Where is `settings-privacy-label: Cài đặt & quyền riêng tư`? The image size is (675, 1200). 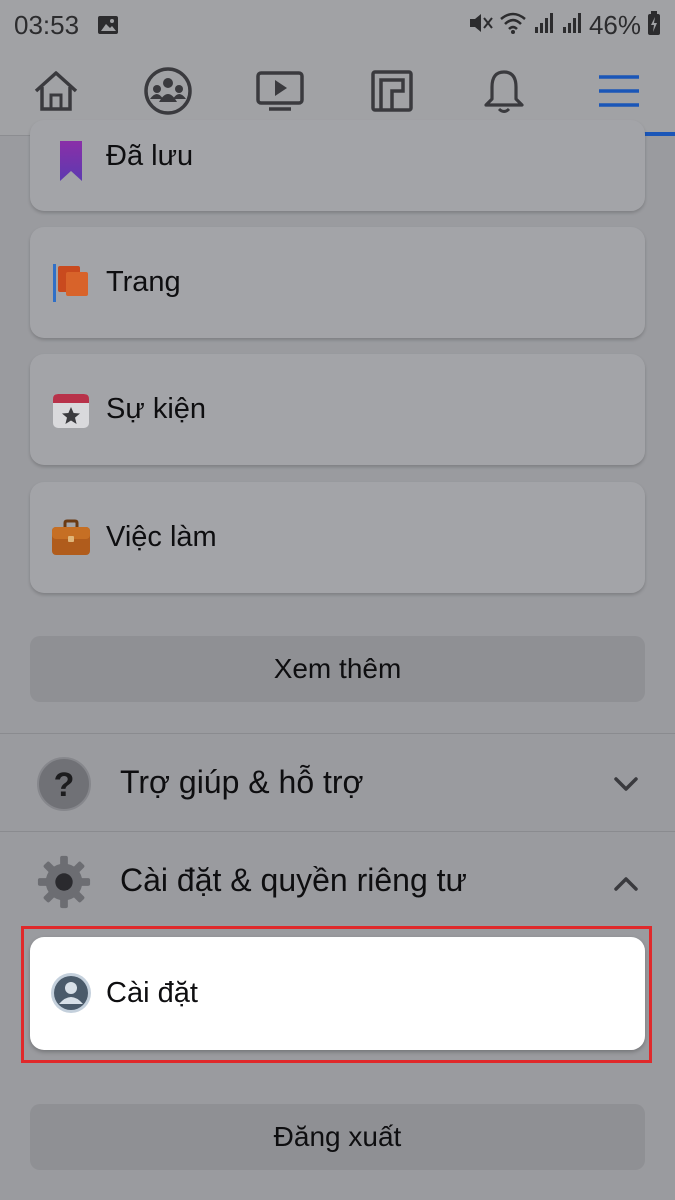 settings-privacy-label: Cài đặt & quyền riêng tư is located at coordinates (293, 880).